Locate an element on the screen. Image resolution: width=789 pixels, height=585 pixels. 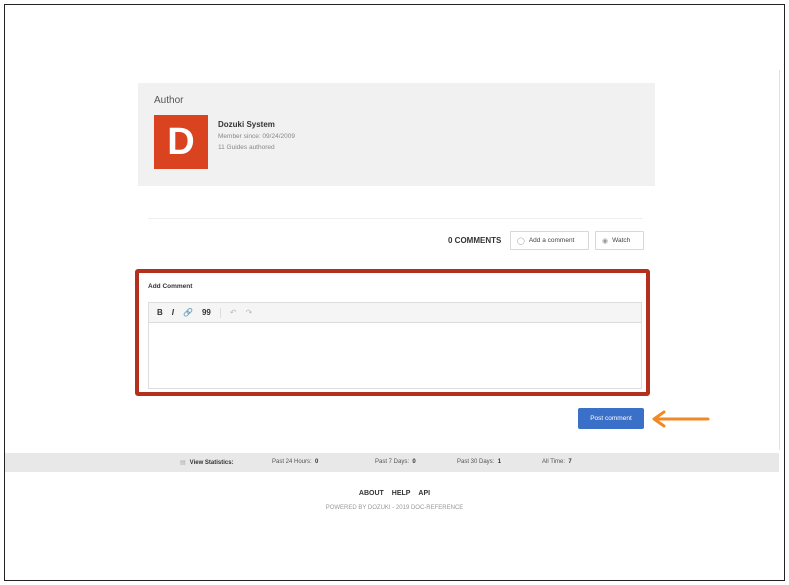
footer-about-link: ABOUT is located at coordinates (371, 493).